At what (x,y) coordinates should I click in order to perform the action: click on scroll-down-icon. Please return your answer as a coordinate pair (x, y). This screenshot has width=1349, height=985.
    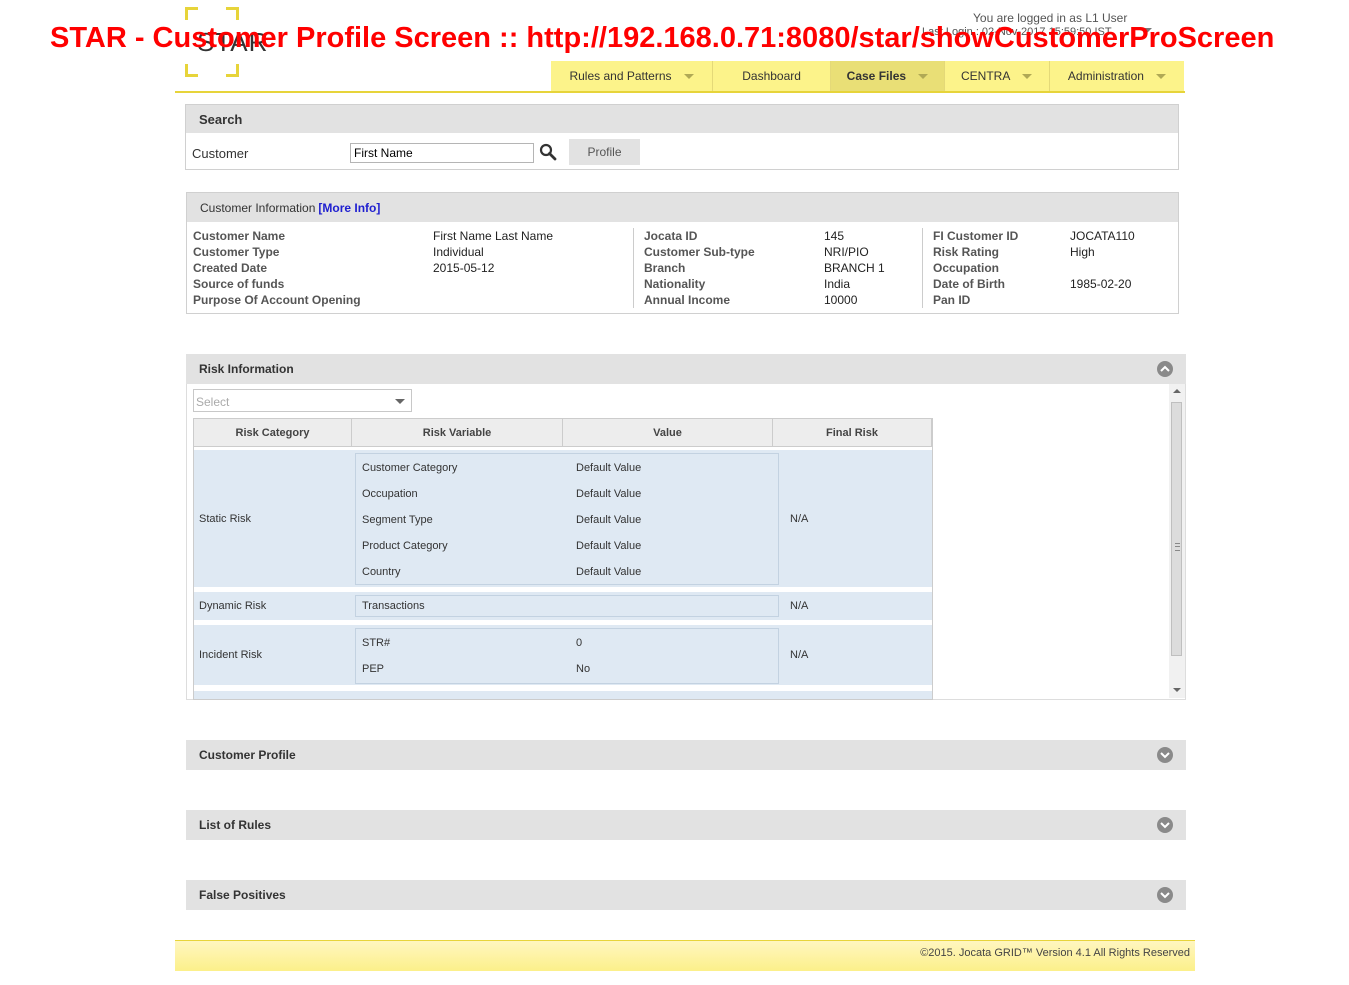
    Looking at the image, I should click on (1177, 690).